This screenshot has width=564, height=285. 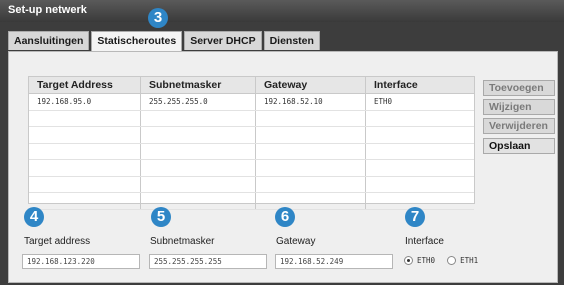 I want to click on gateway-label: Gateway, so click(x=296, y=241).